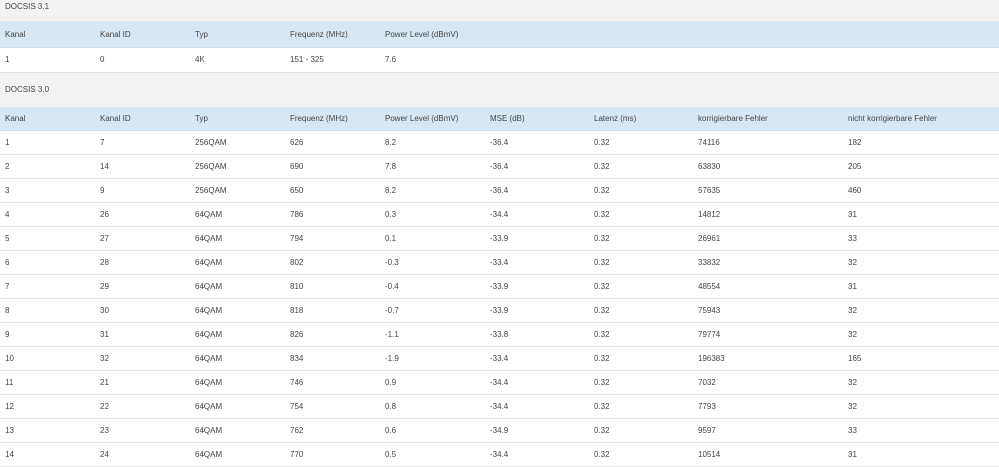 The image size is (999, 467). Describe the element at coordinates (499, 59) in the screenshot. I see `table-row: 1 0 4K 151 - 325 7.6` at that location.